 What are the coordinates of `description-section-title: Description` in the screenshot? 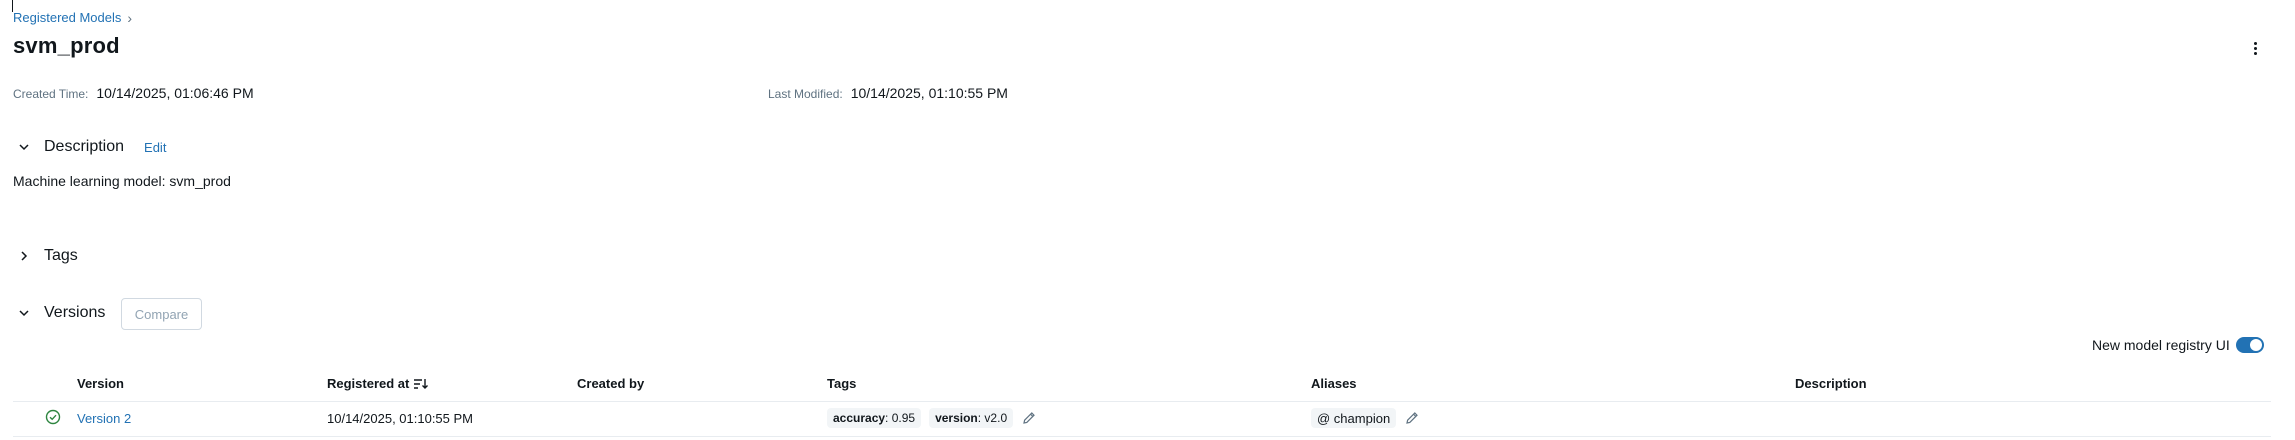 It's located at (84, 146).